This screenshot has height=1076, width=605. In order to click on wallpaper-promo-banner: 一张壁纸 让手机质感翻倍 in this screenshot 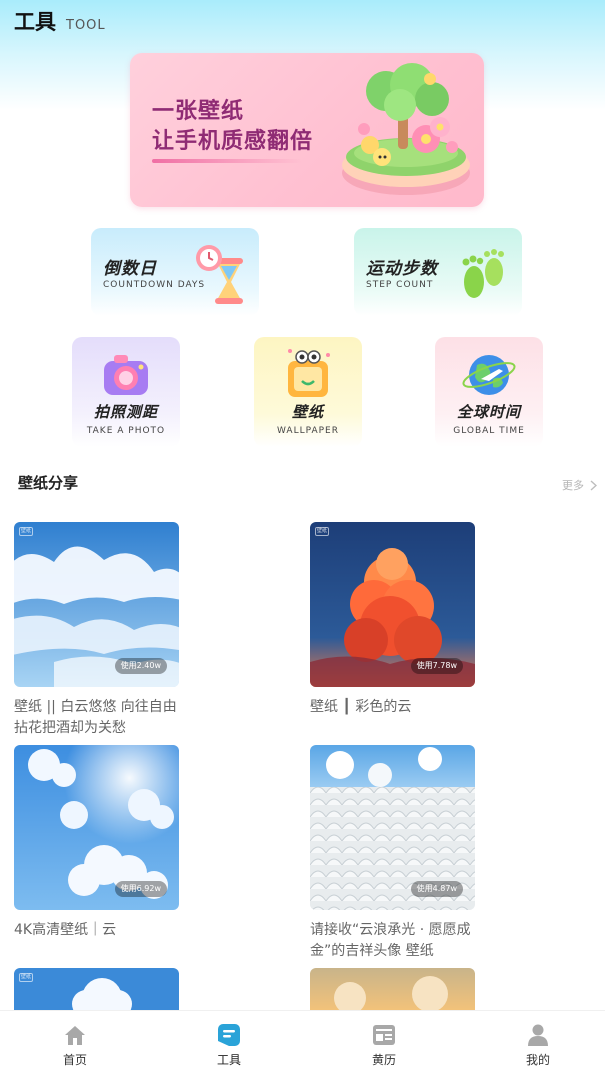, I will do `click(307, 130)`.